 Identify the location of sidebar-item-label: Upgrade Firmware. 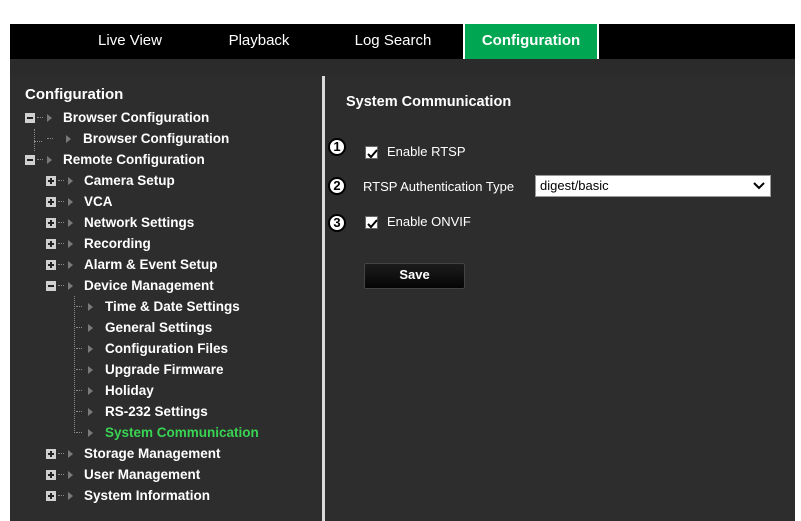
(164, 369).